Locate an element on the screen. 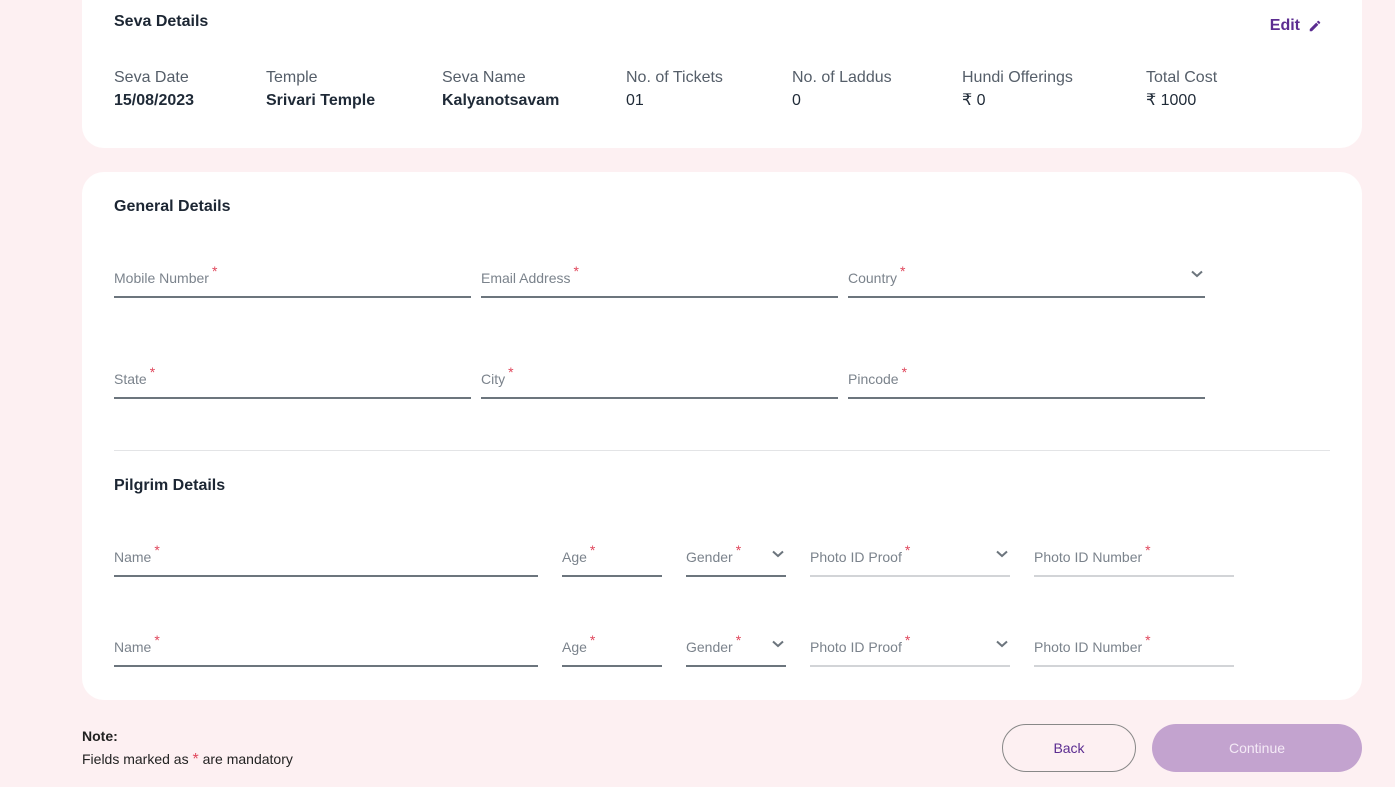  continue-button: Continue is located at coordinates (1257, 748).